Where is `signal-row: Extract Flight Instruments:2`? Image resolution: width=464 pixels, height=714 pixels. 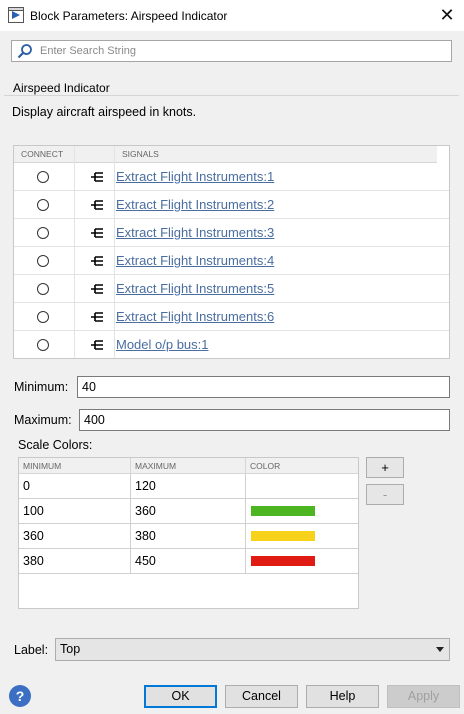 signal-row: Extract Flight Instruments:2 is located at coordinates (231, 205).